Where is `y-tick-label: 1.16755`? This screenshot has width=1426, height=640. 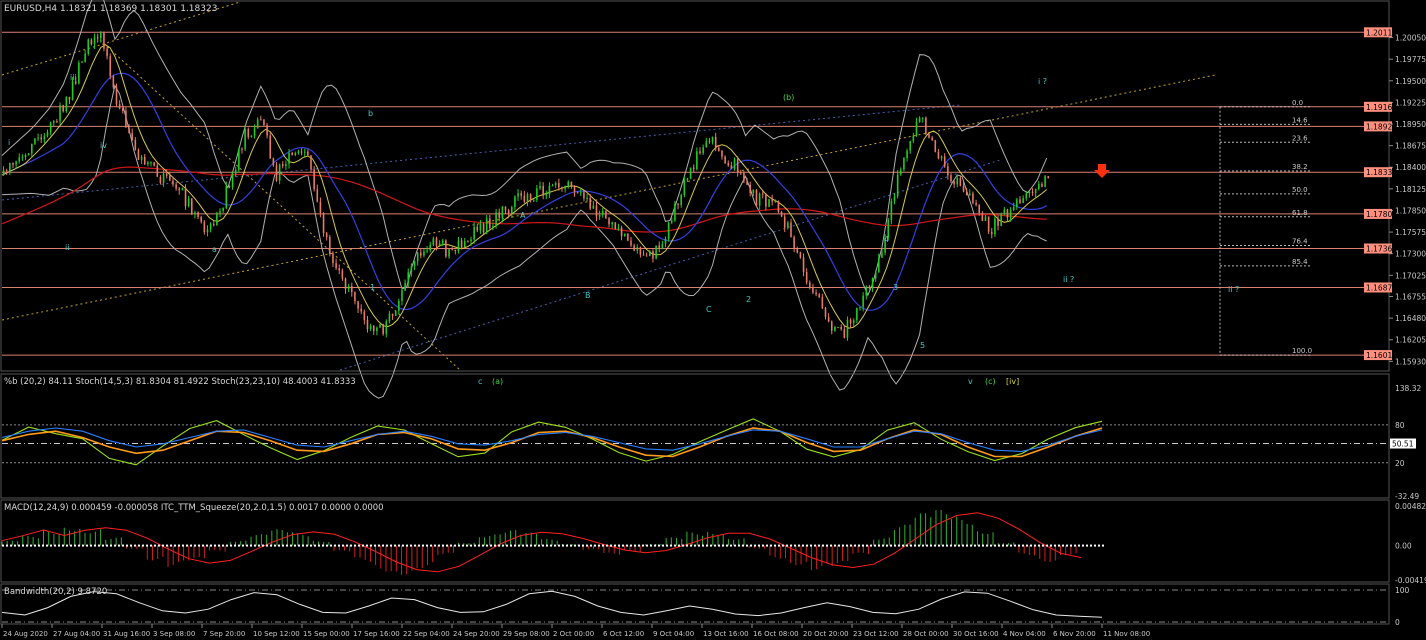 y-tick-label: 1.16755 is located at coordinates (1410, 297).